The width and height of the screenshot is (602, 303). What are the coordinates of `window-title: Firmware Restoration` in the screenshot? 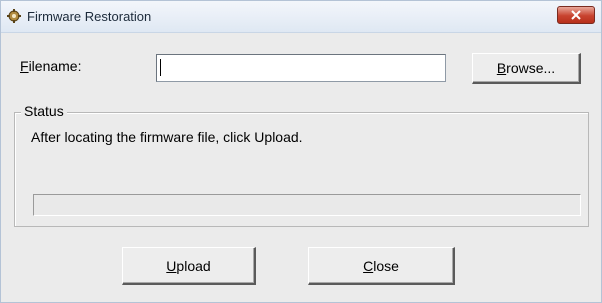 It's located at (89, 16).